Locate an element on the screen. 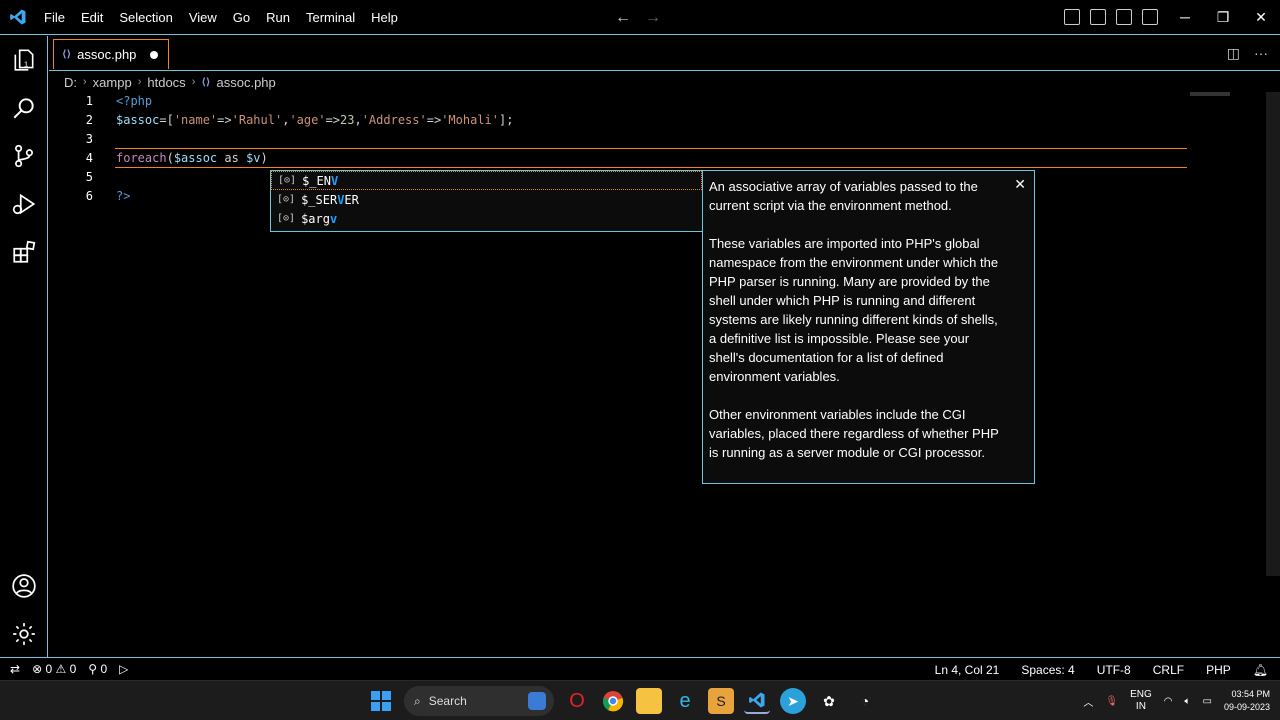 Image resolution: width=1280 pixels, height=720 pixels. breadcrumb-drive: D: is located at coordinates (70, 82).